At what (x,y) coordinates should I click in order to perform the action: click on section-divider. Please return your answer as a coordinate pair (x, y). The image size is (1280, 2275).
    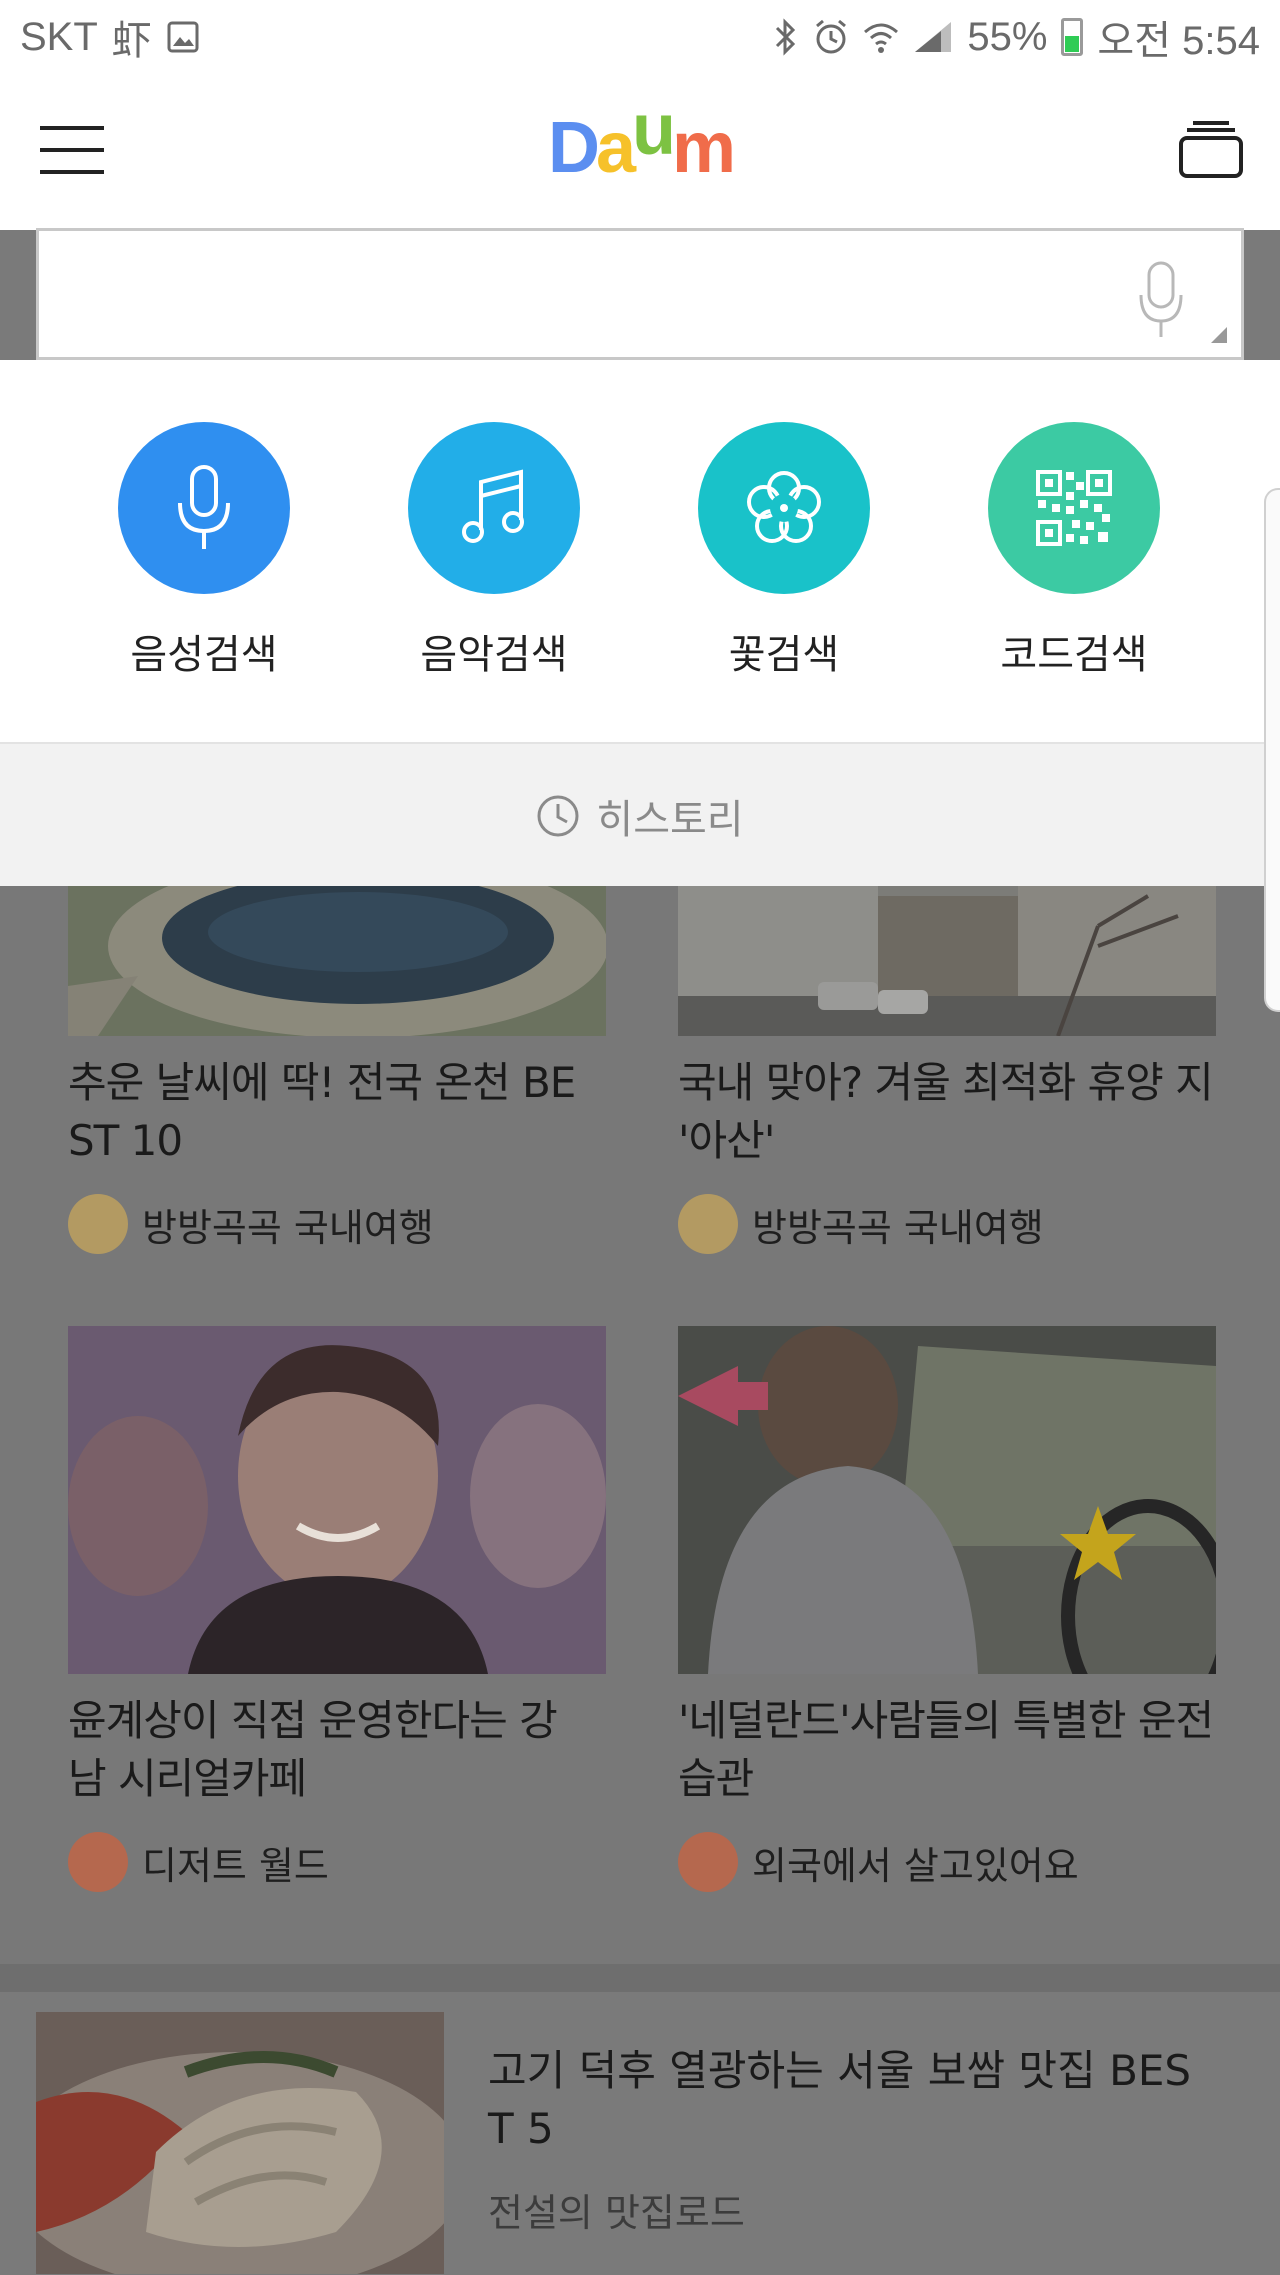
    Looking at the image, I should click on (640, 1978).